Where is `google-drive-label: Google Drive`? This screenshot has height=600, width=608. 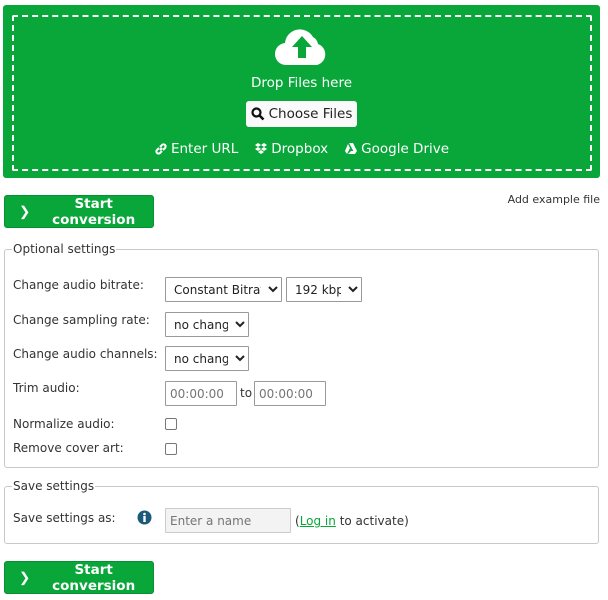
google-drive-label: Google Drive is located at coordinates (405, 149).